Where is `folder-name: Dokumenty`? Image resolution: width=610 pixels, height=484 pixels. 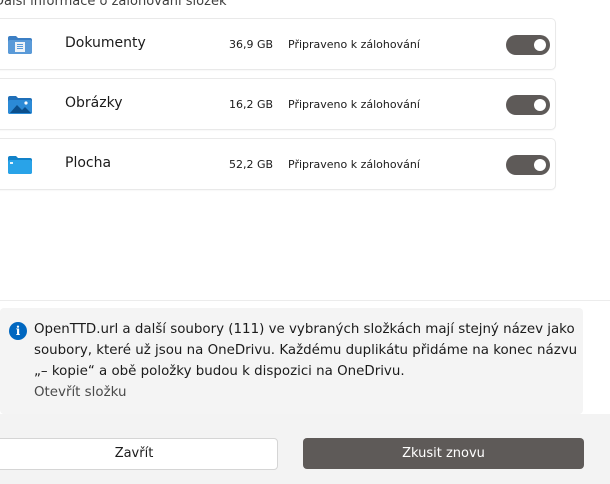
folder-name: Dokumenty is located at coordinates (105, 43).